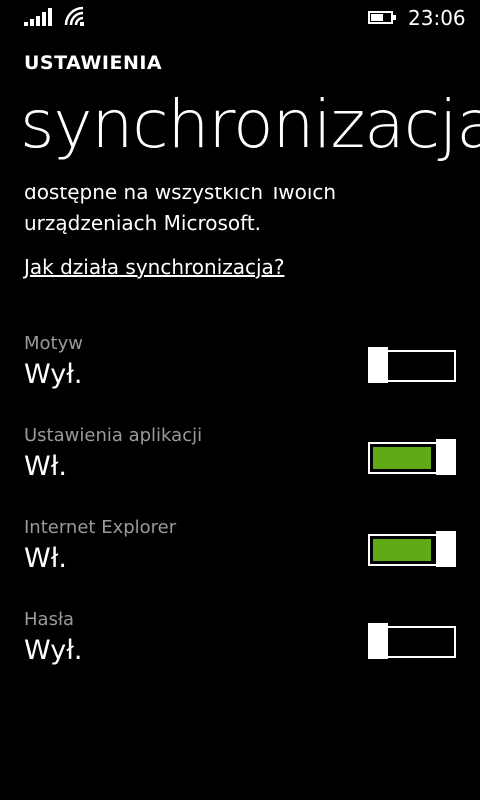 The image size is (480, 800). What do you see at coordinates (38, 17) in the screenshot?
I see `signal-icon` at bounding box center [38, 17].